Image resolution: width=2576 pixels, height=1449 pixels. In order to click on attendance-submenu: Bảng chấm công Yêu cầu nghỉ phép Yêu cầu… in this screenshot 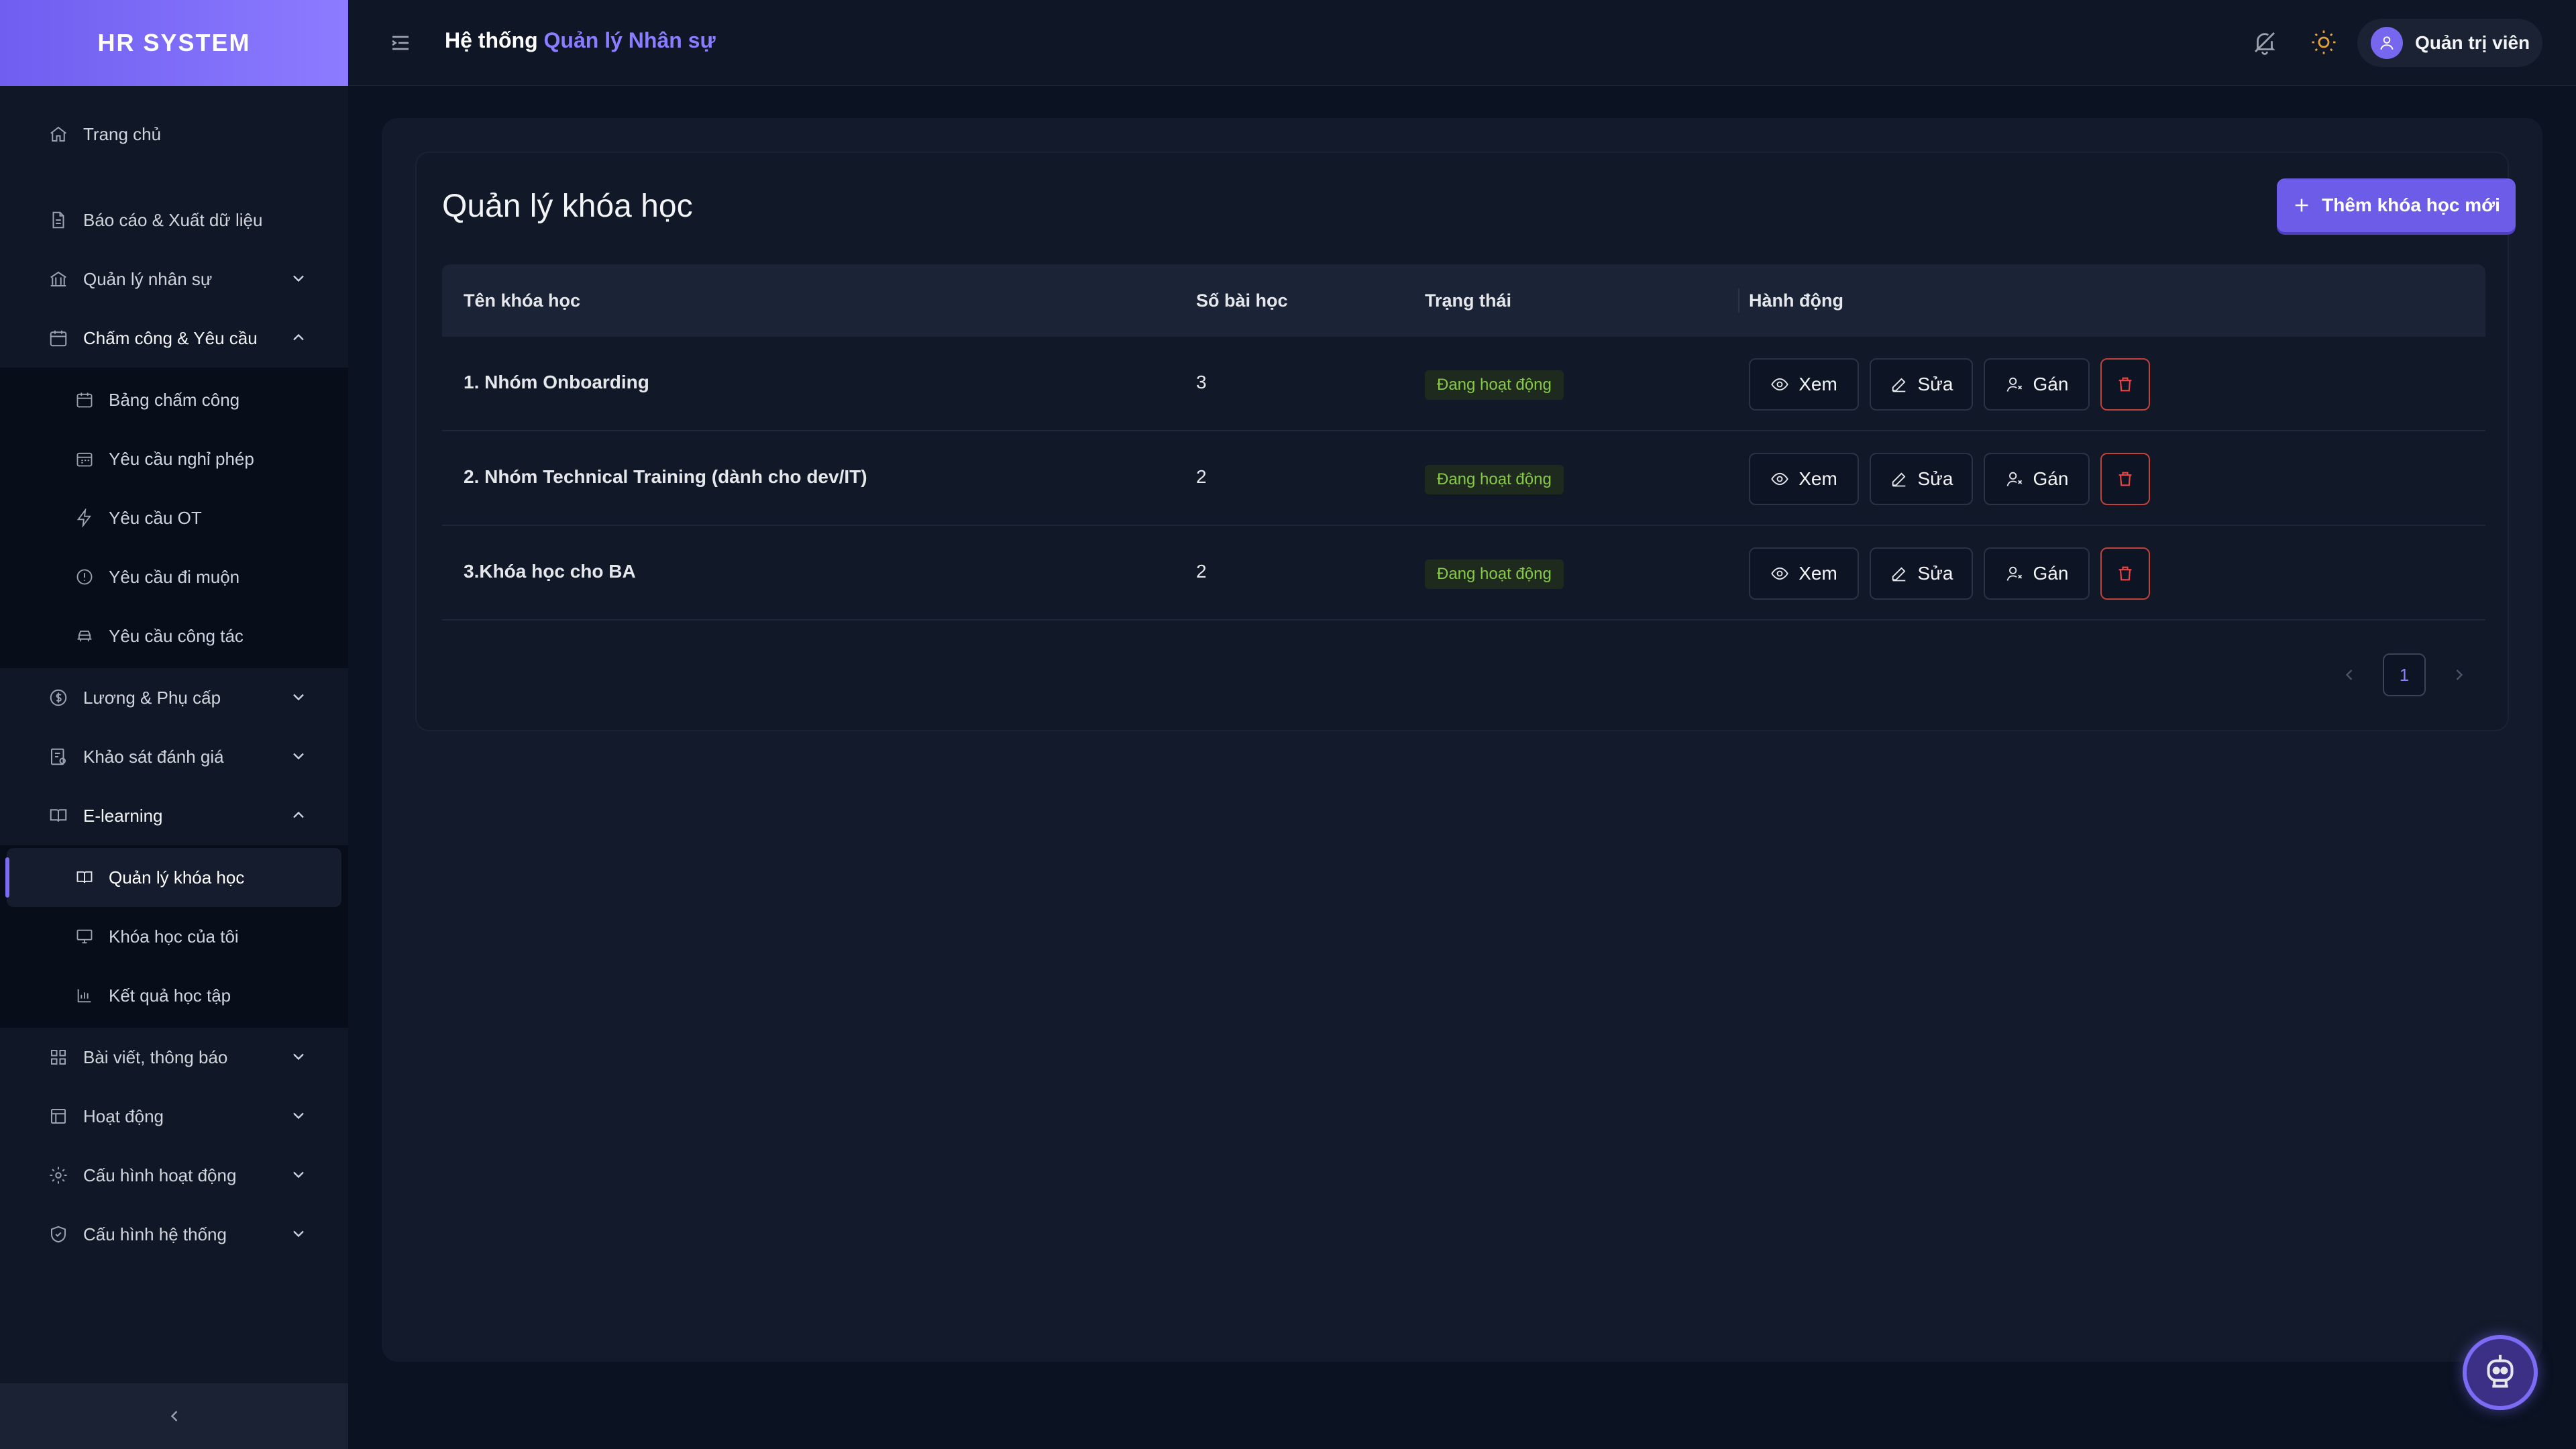, I will do `click(174, 518)`.